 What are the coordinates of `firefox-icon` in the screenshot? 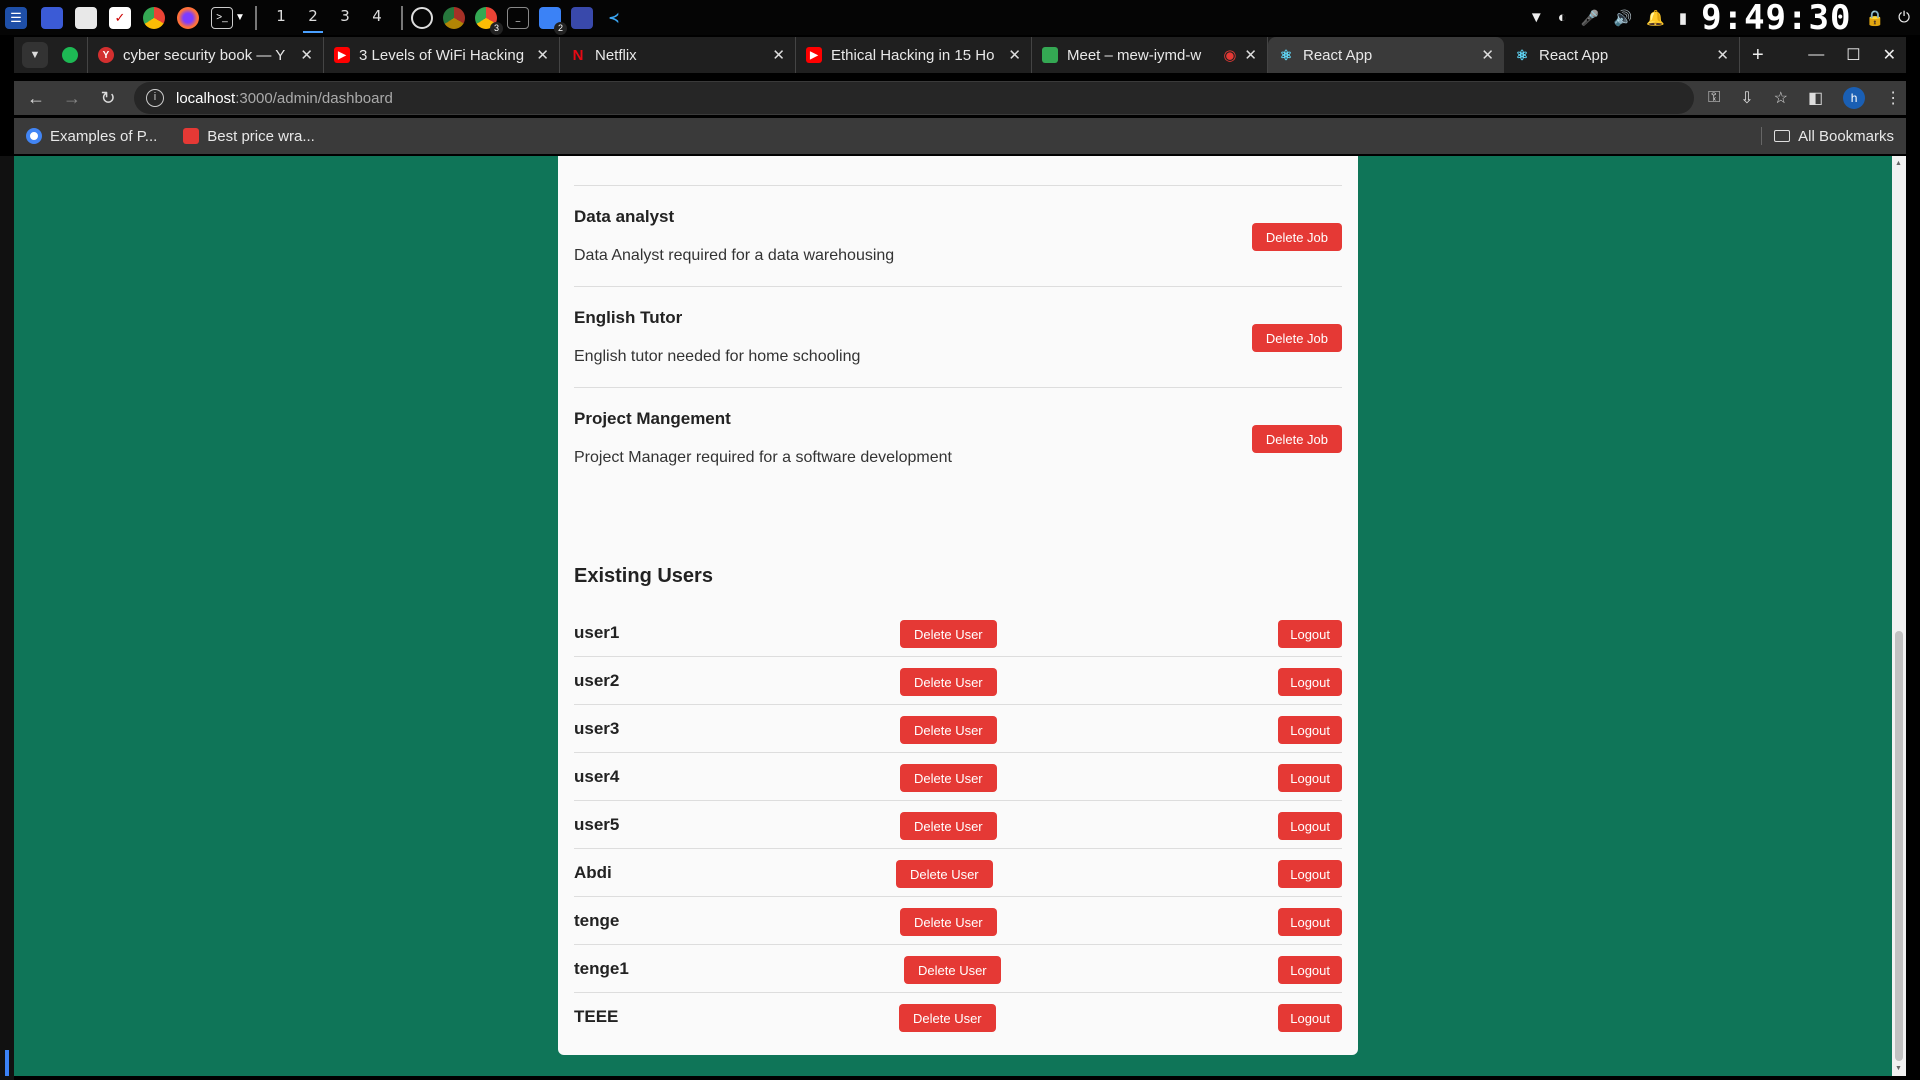 It's located at (188, 17).